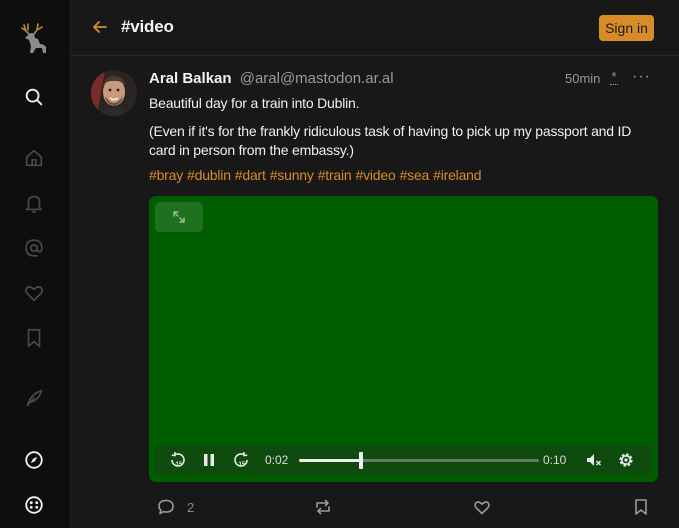 This screenshot has height=528, width=679. What do you see at coordinates (34, 203) in the screenshot?
I see `bell-icon` at bounding box center [34, 203].